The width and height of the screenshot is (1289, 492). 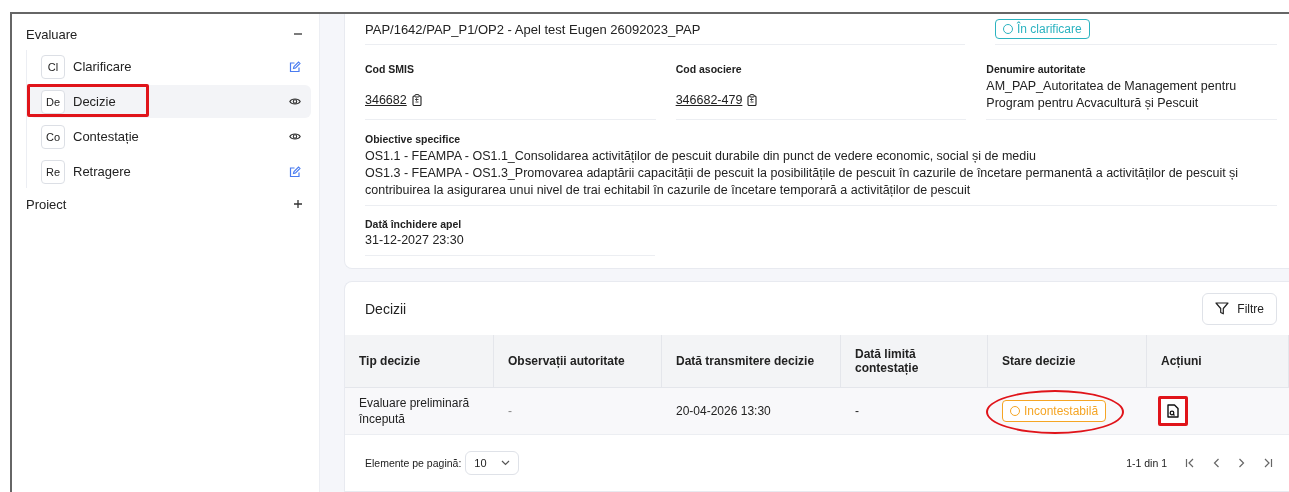 I want to click on column-header: Stare decizie, so click(x=1067, y=361).